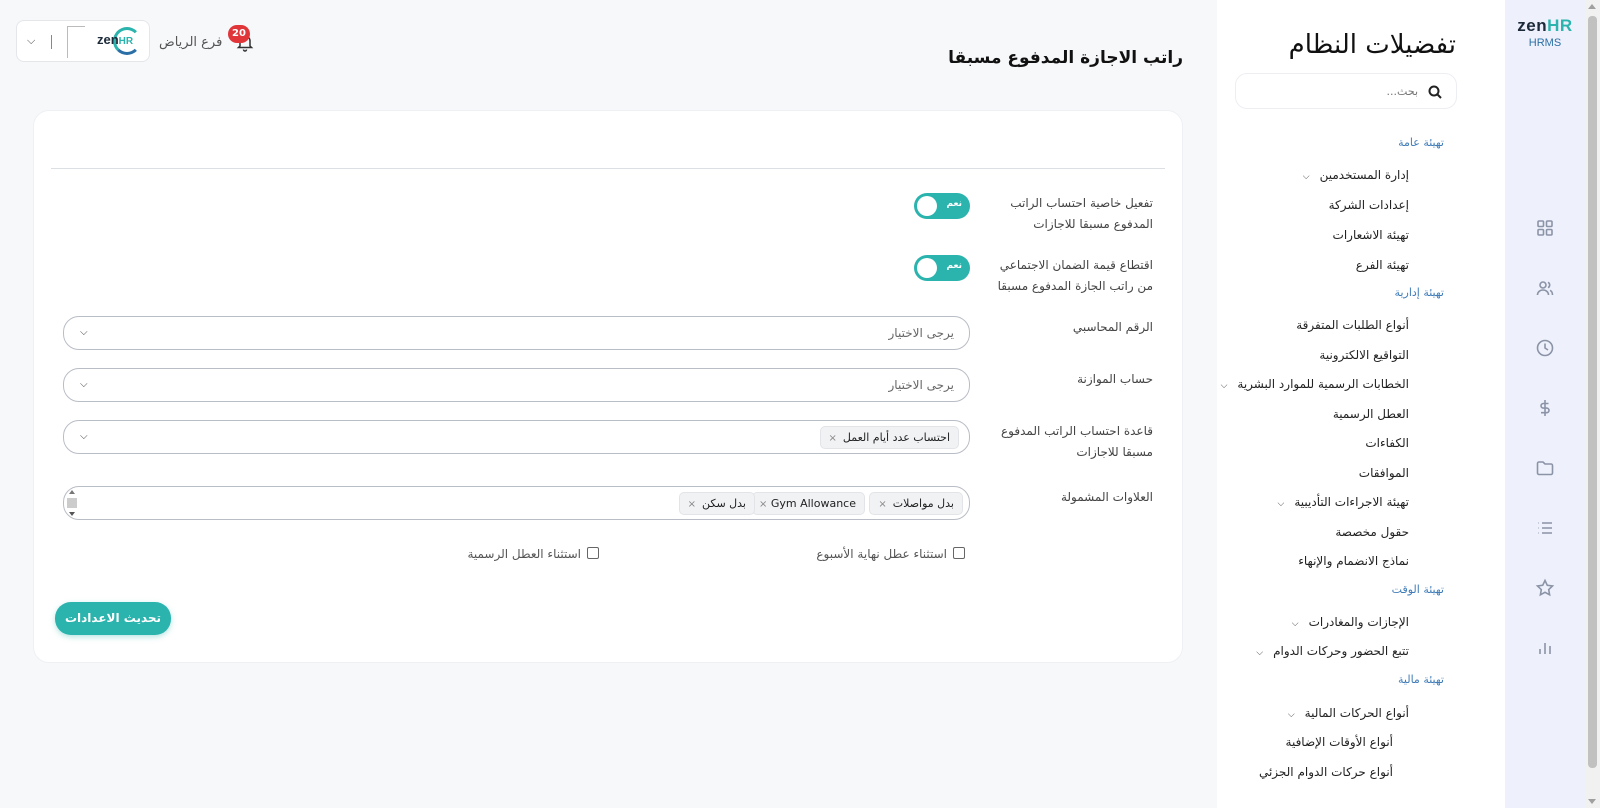 The width and height of the screenshot is (1600, 808). Describe the element at coordinates (890, 554) in the screenshot. I see `exclude-weekends-checkbox: استثناء عطل نهاية الأسبوع` at that location.